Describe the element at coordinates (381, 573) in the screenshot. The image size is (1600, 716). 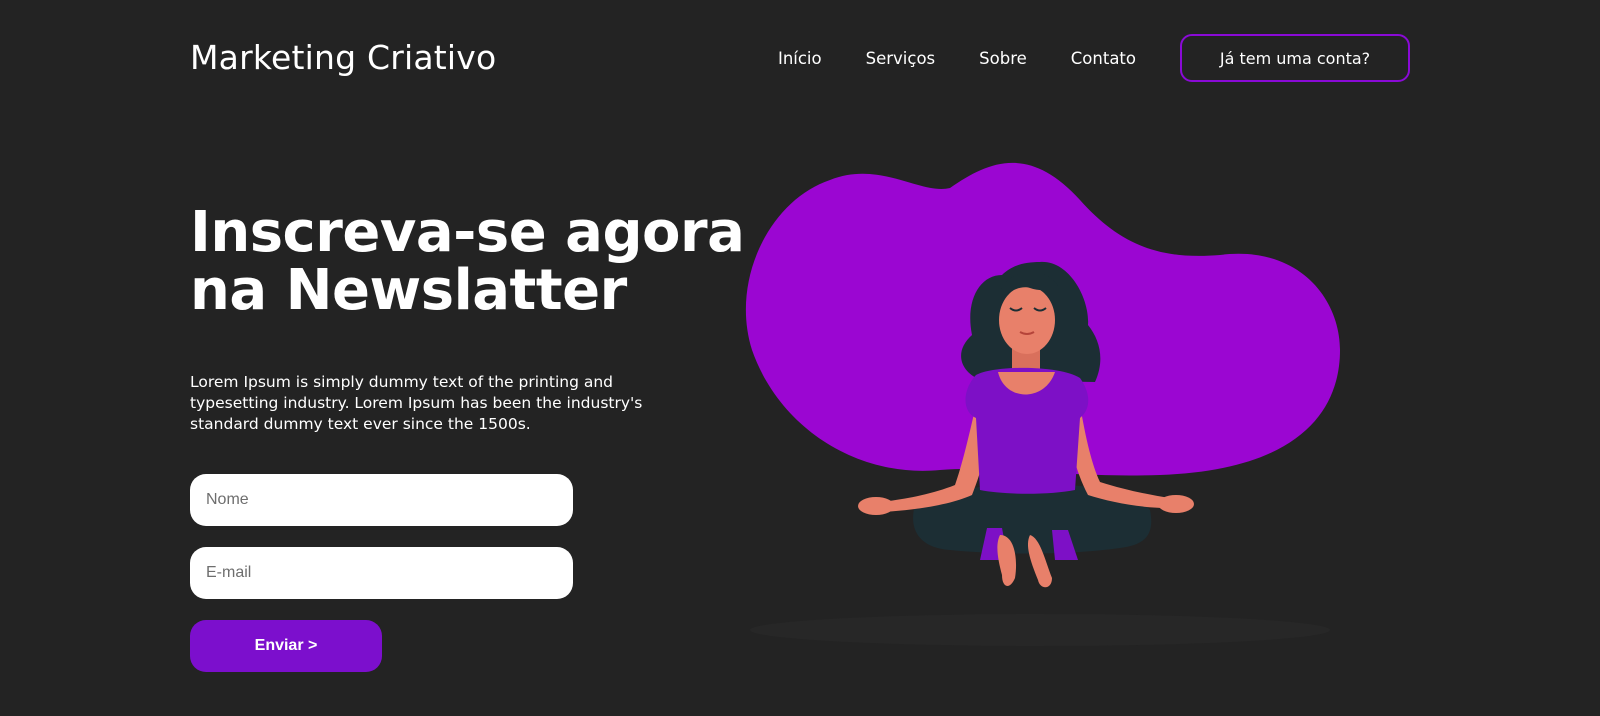
I see `email-field` at that location.